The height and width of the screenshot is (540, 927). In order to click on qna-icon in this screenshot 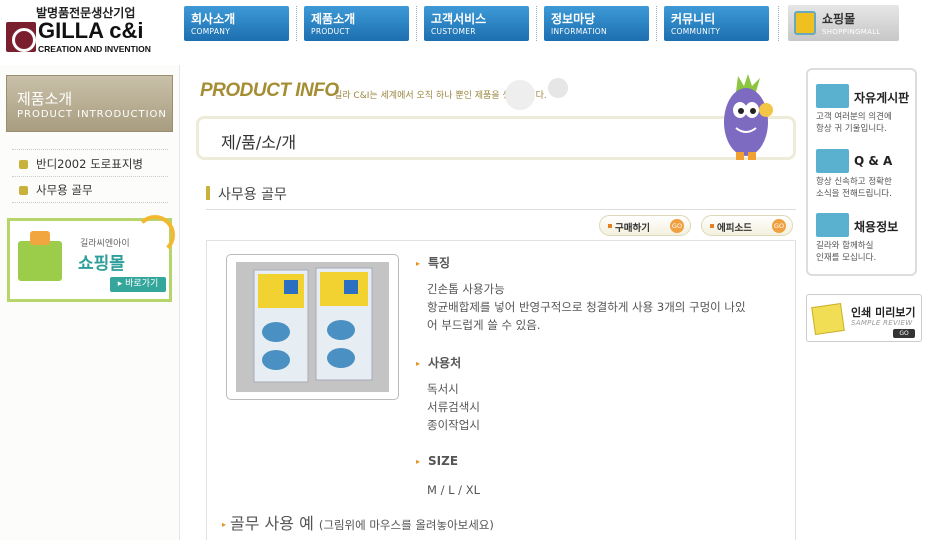, I will do `click(832, 161)`.